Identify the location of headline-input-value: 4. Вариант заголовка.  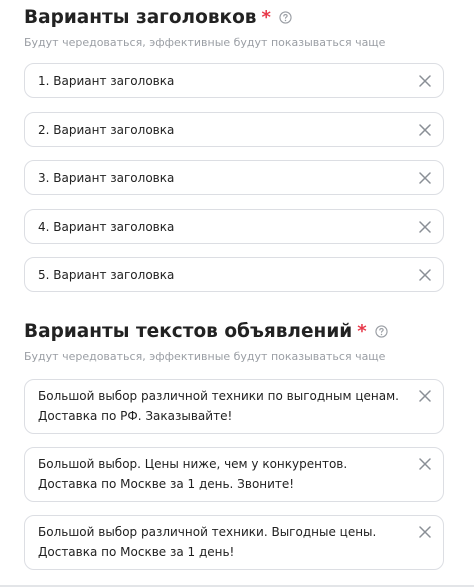
(220, 227).